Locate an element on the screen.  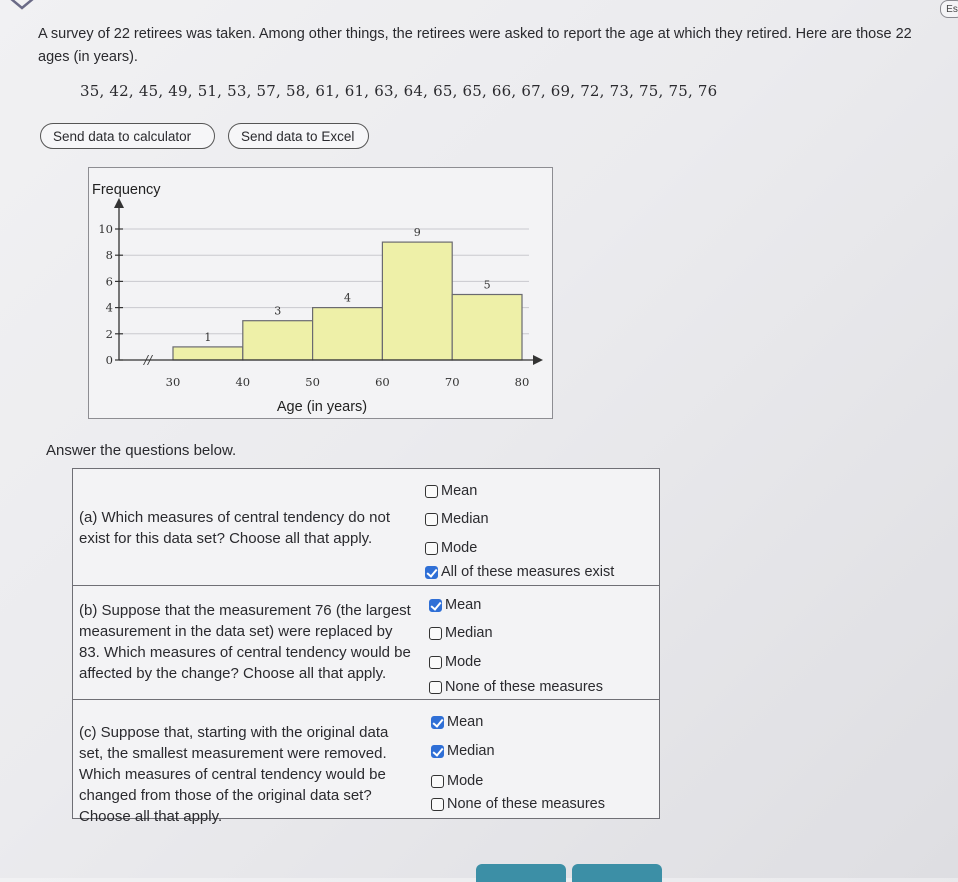
option-b-none: None of these measures is located at coordinates (516, 687).